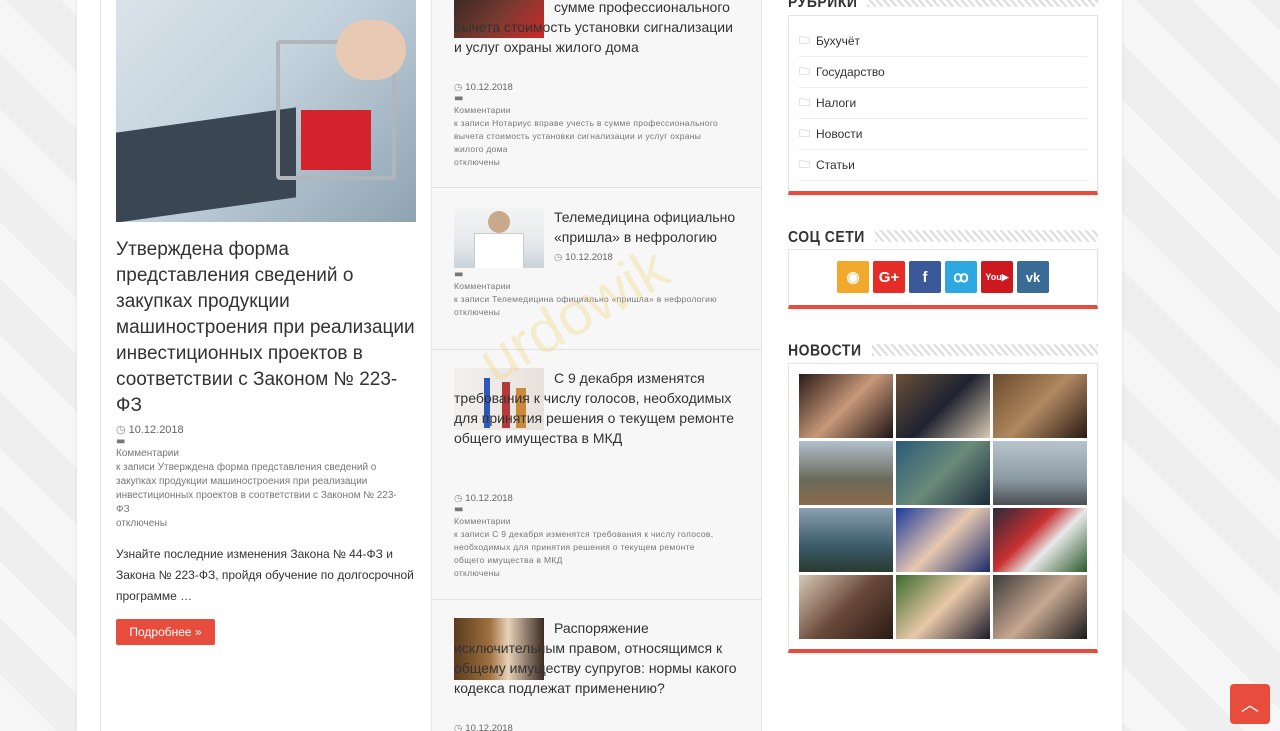  Describe the element at coordinates (499, 237) in the screenshot. I see `post-thumbnail` at that location.